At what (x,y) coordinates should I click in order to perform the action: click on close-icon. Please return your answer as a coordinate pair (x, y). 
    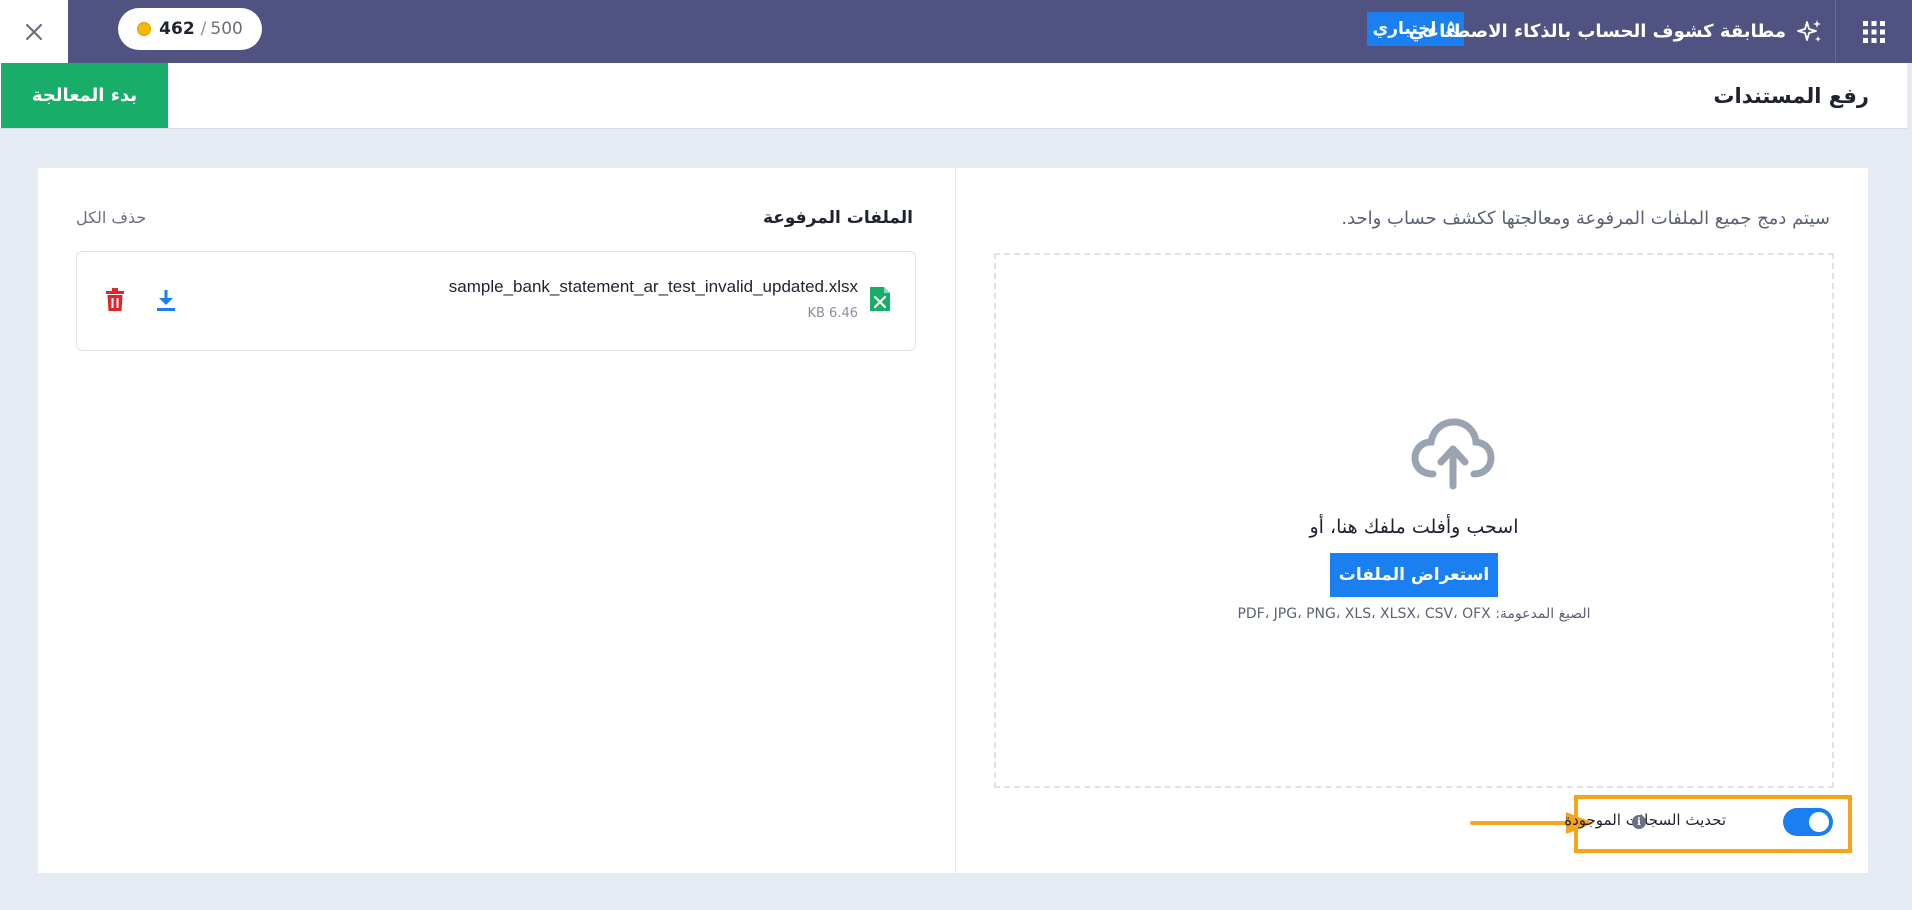
    Looking at the image, I should click on (34, 31).